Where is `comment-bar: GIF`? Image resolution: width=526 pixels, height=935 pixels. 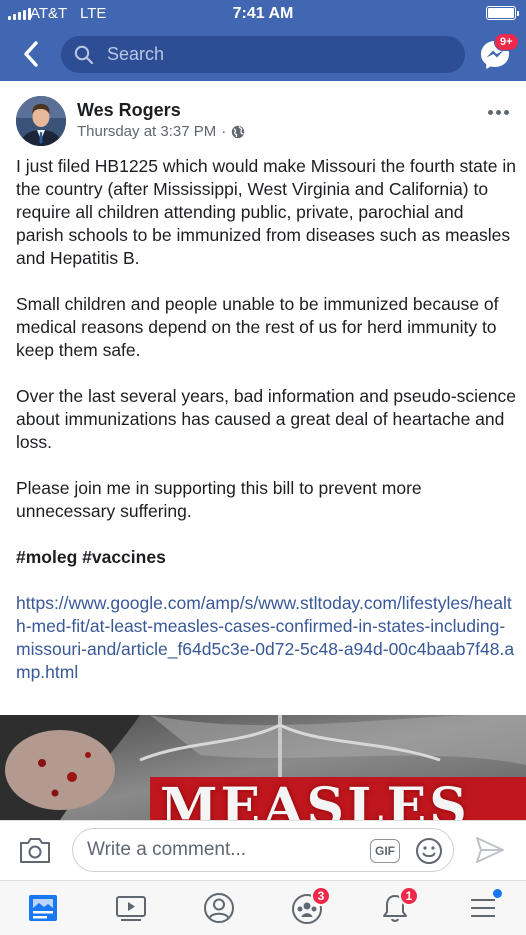
comment-bar: GIF is located at coordinates (263, 850).